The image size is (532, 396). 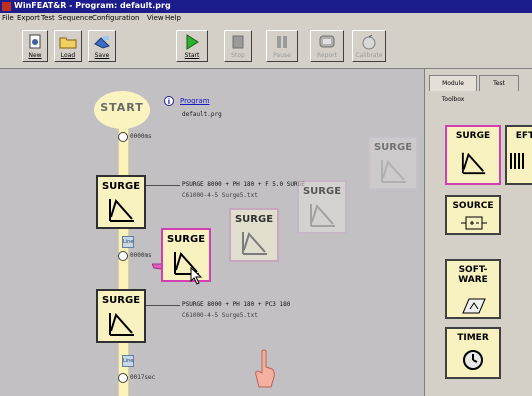 What do you see at coordinates (8, 18) in the screenshot?
I see `menu-file: File` at bounding box center [8, 18].